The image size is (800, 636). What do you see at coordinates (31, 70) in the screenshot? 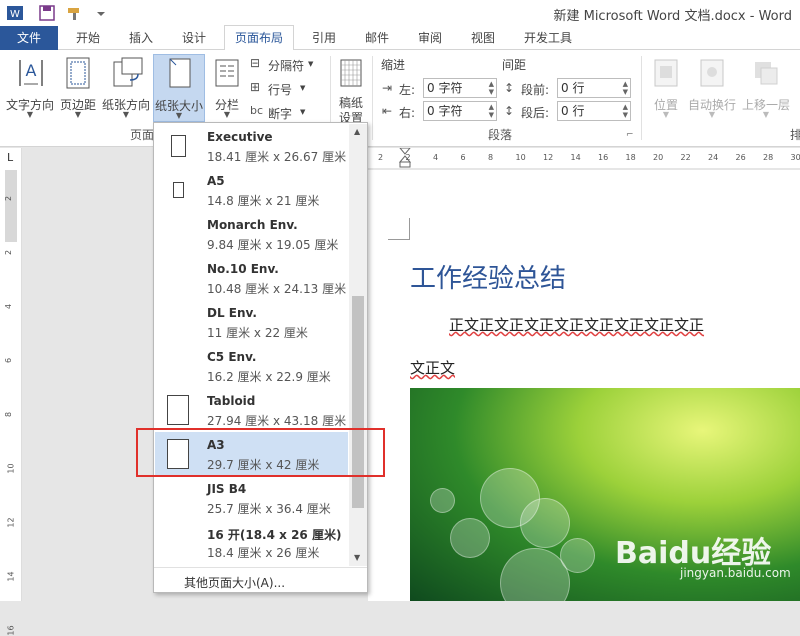
I see `svg-text: A` at bounding box center [31, 70].